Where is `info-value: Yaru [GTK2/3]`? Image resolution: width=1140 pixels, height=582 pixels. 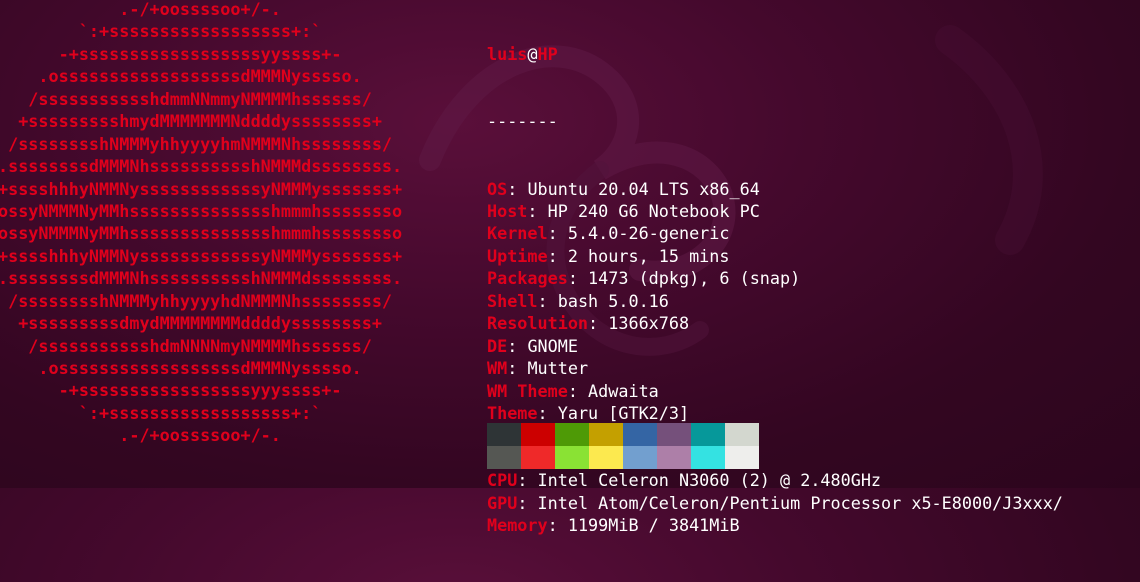
info-value: Yaru [GTK2/3] is located at coordinates (623, 412).